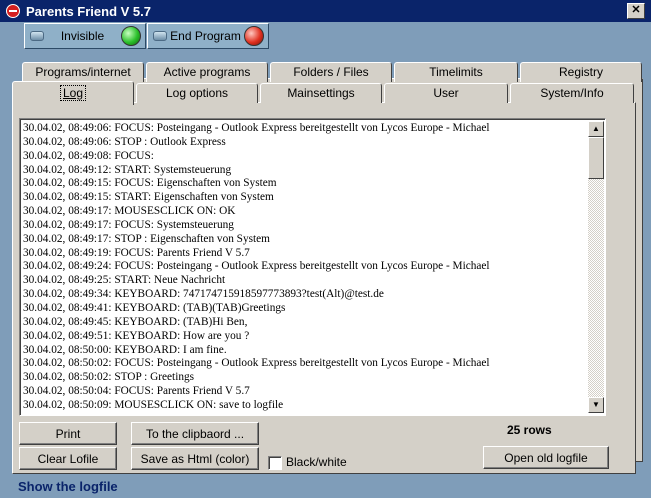 The image size is (651, 498). What do you see at coordinates (446, 93) in the screenshot?
I see `tab-user: User` at bounding box center [446, 93].